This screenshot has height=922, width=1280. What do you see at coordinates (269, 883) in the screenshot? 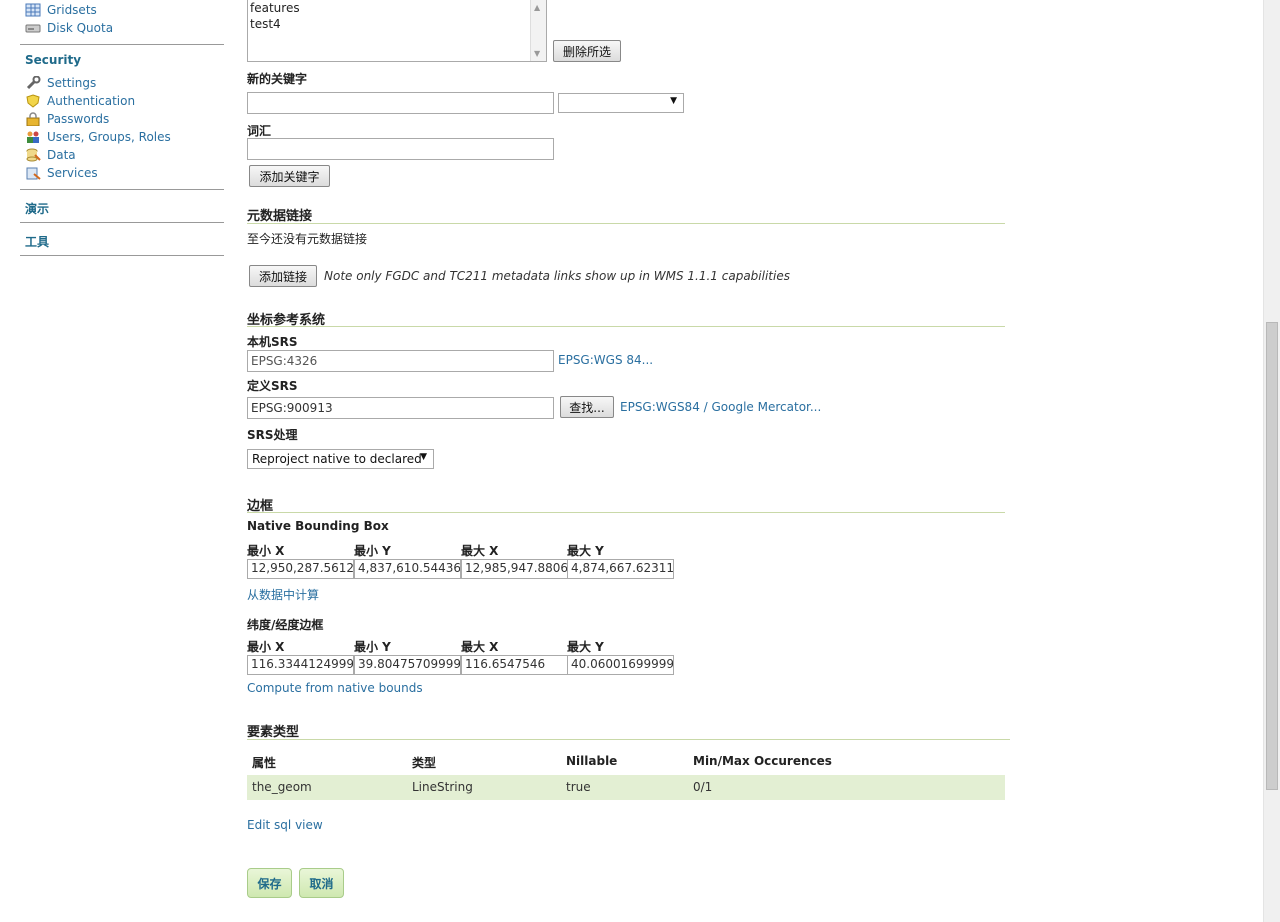
I see `save-button: 保存` at bounding box center [269, 883].